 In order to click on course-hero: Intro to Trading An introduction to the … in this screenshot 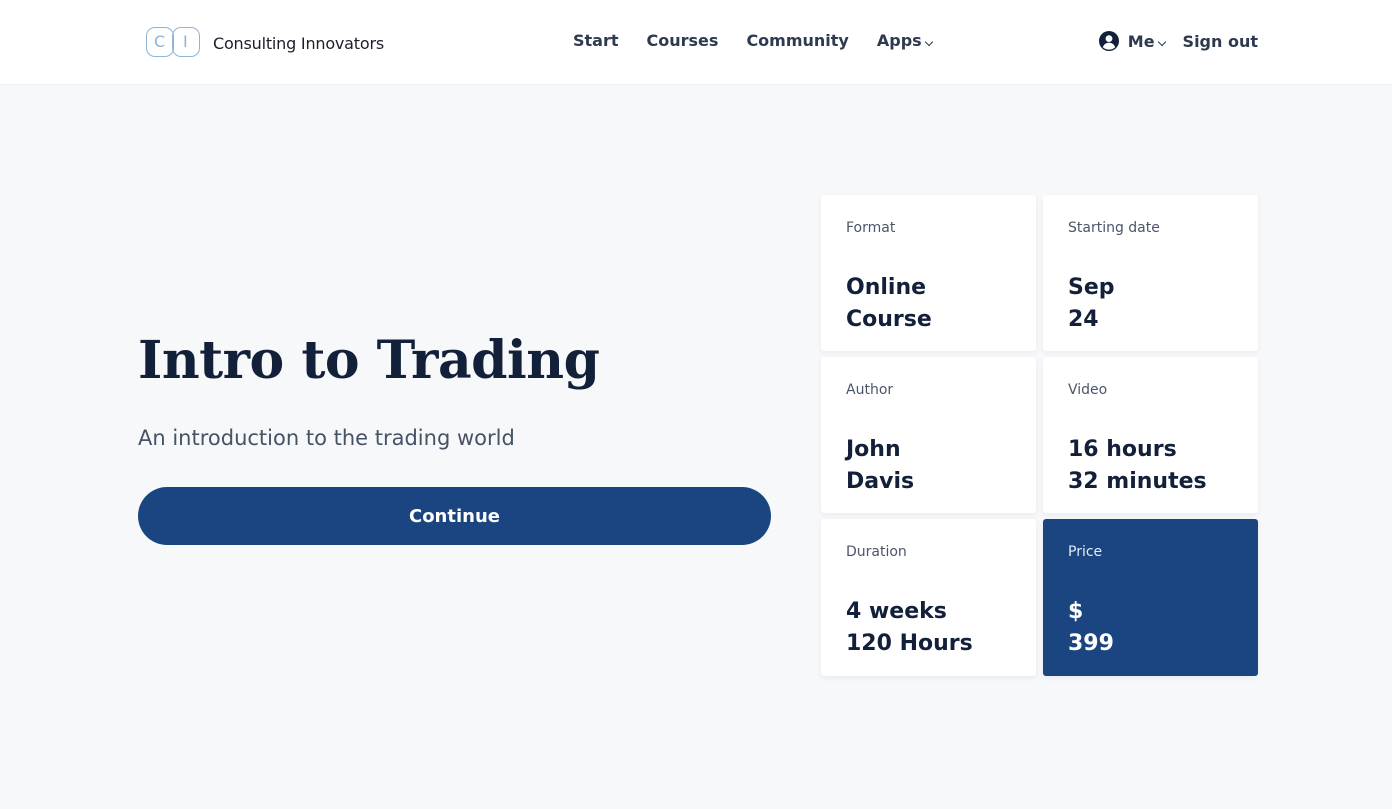, I will do `click(454, 435)`.